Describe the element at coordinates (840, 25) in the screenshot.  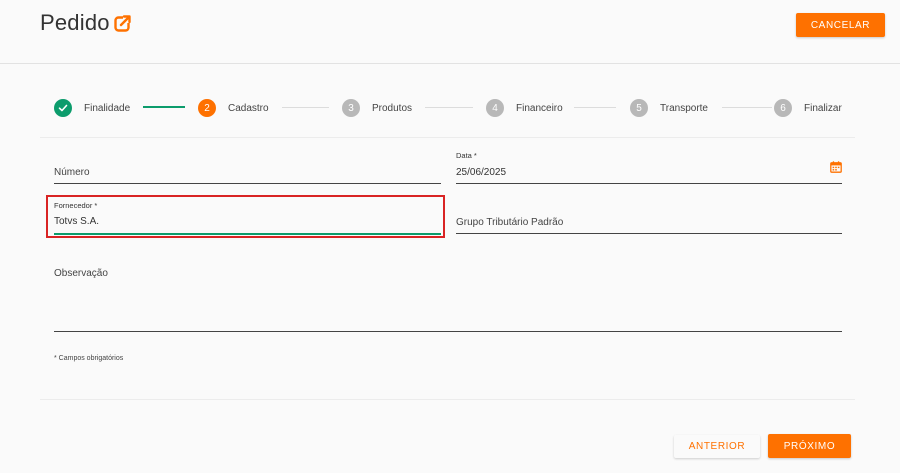
I see `cancel-button: CANCELAR` at that location.